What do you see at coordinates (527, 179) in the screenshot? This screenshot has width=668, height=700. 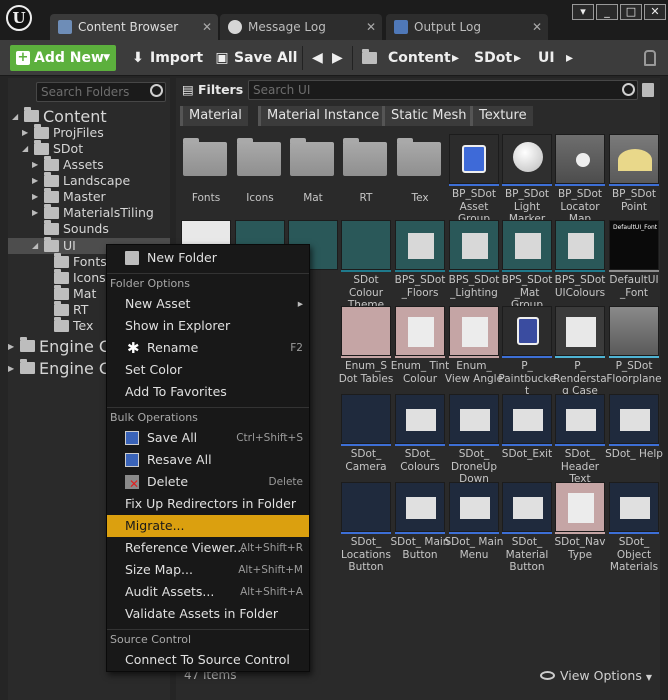 I see `asset-tile: BP_SDot Light Marker` at bounding box center [527, 179].